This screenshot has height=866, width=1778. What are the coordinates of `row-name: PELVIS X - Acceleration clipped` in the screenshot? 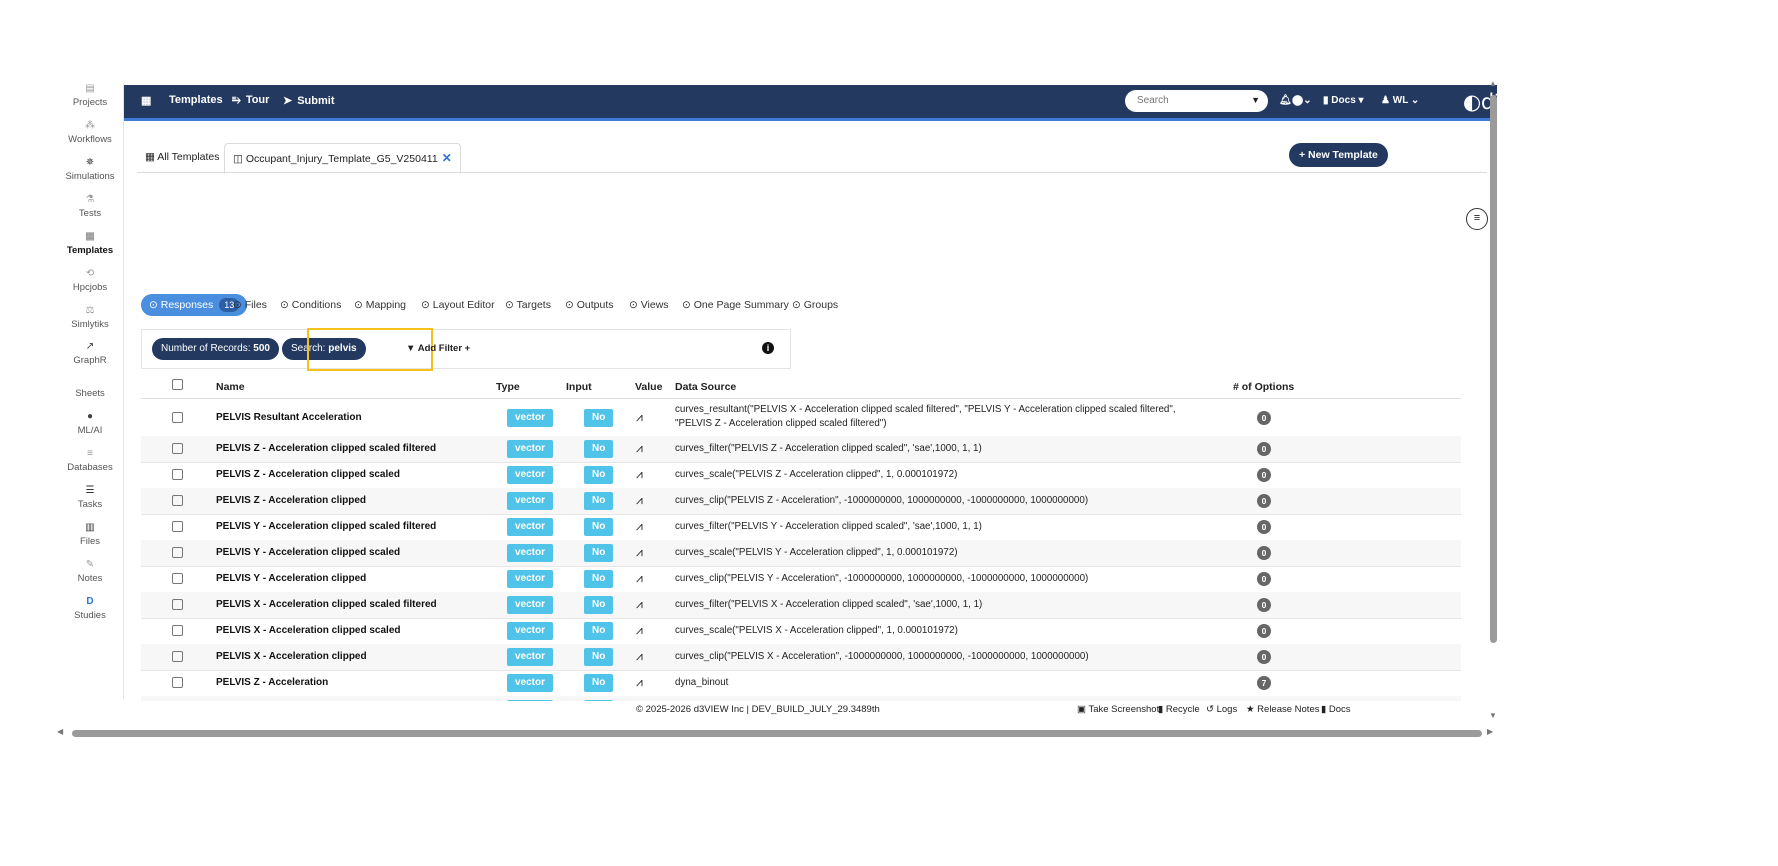 It's located at (291, 656).